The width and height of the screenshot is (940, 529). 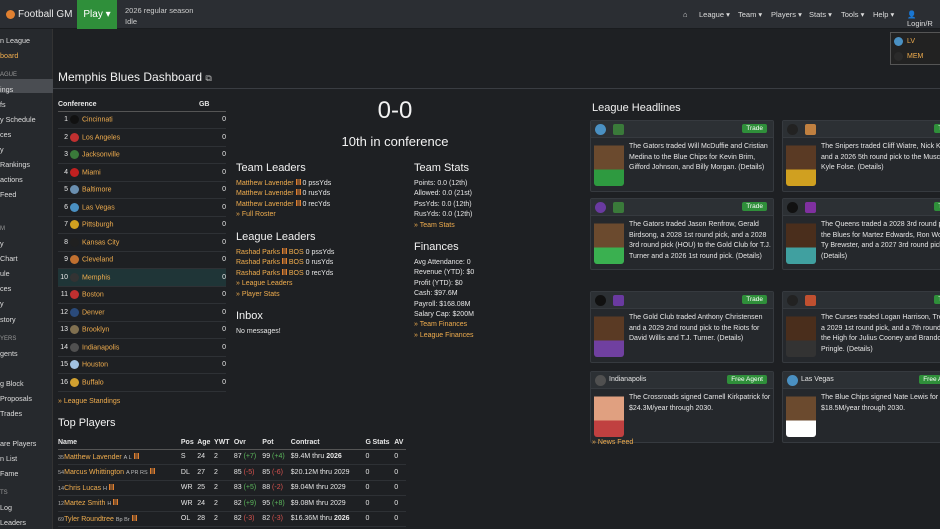 I want to click on team-link: Indianapolis, so click(x=100, y=347).